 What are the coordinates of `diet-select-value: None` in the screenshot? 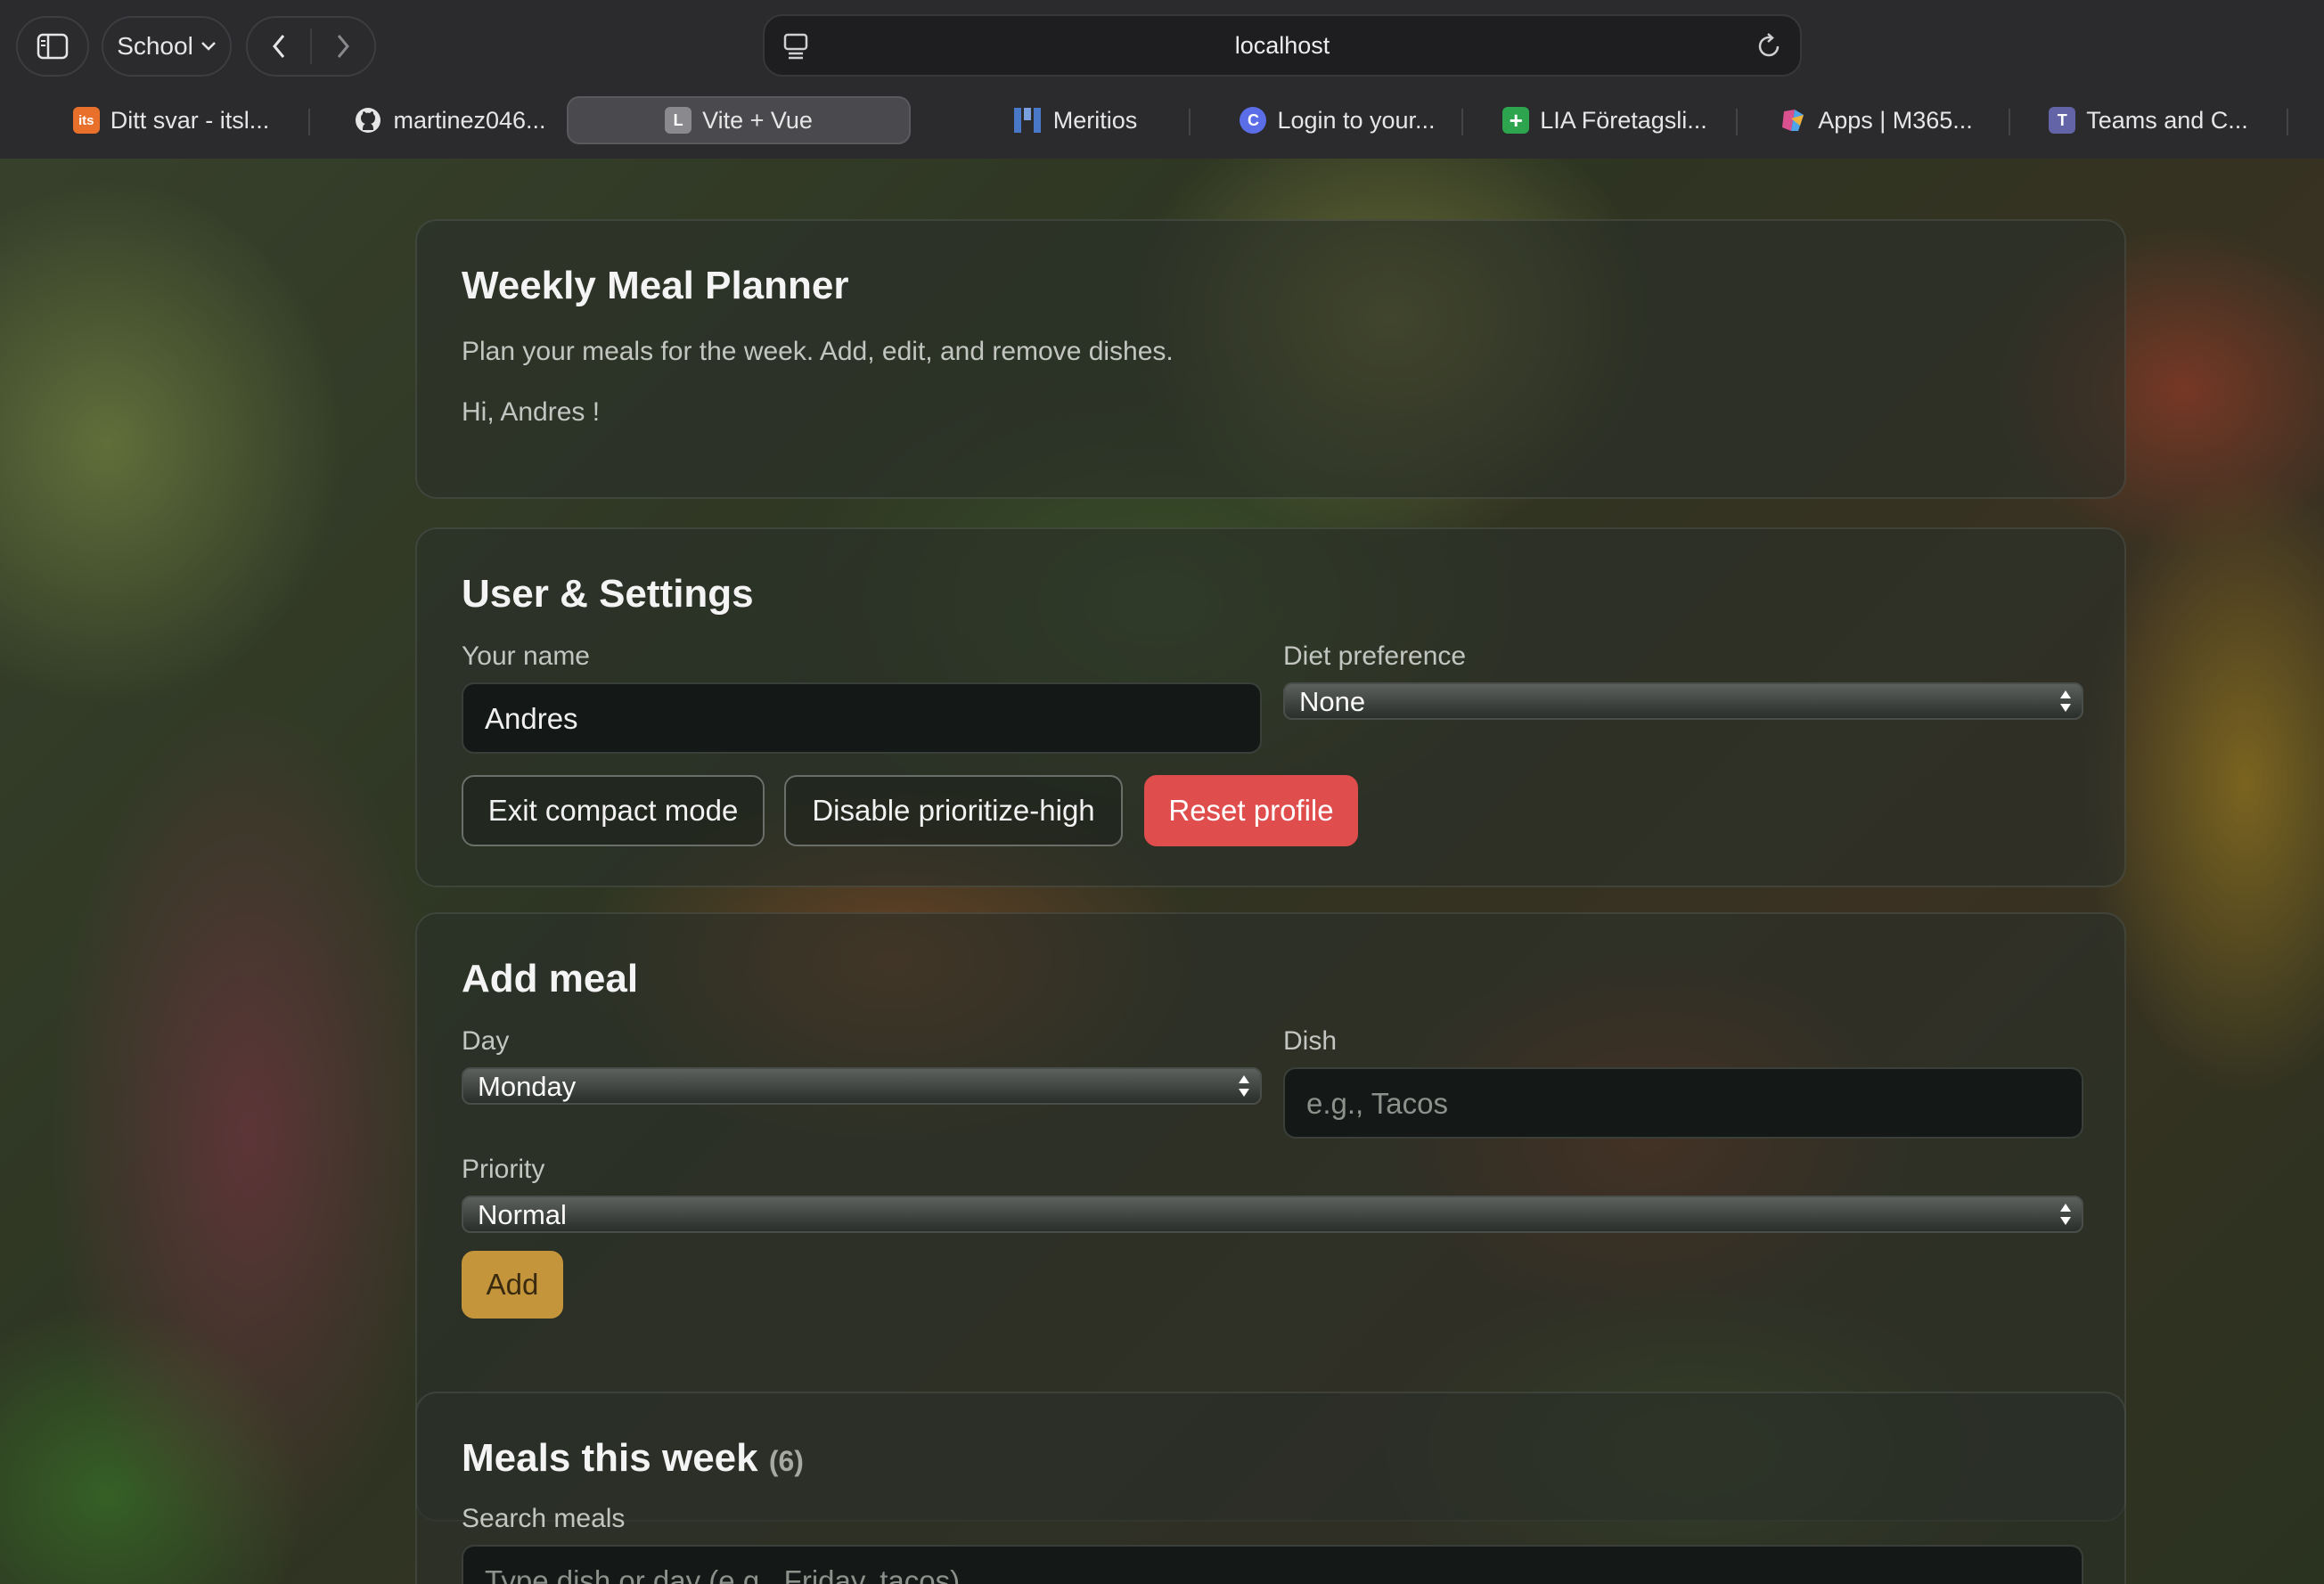 It's located at (1332, 701).